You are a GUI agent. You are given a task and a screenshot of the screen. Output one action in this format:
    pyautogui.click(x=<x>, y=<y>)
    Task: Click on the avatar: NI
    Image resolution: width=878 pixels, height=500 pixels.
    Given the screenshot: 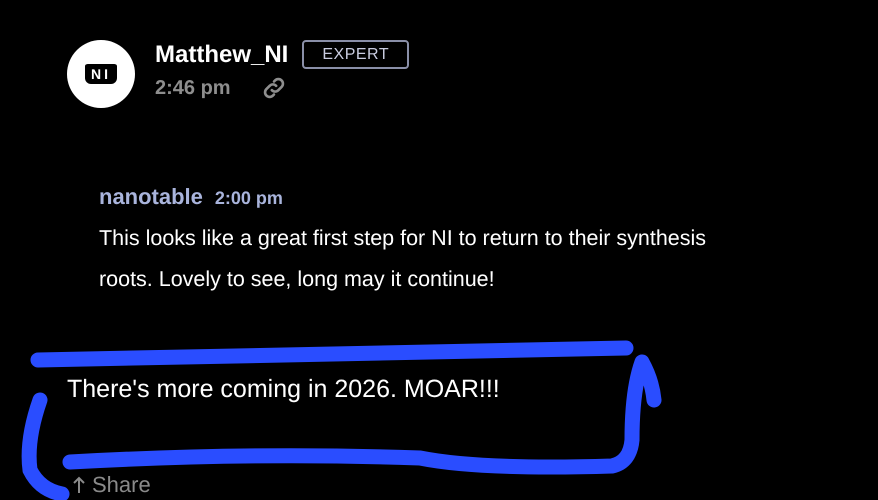 What is the action you would take?
    pyautogui.click(x=101, y=74)
    